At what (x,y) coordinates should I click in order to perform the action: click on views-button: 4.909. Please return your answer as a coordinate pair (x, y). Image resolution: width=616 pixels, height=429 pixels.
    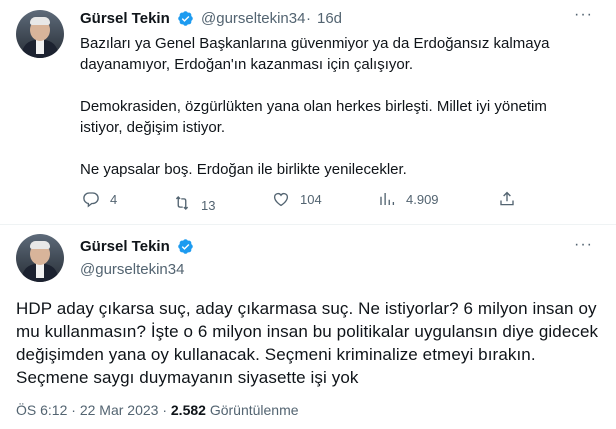
    Looking at the image, I should click on (408, 199).